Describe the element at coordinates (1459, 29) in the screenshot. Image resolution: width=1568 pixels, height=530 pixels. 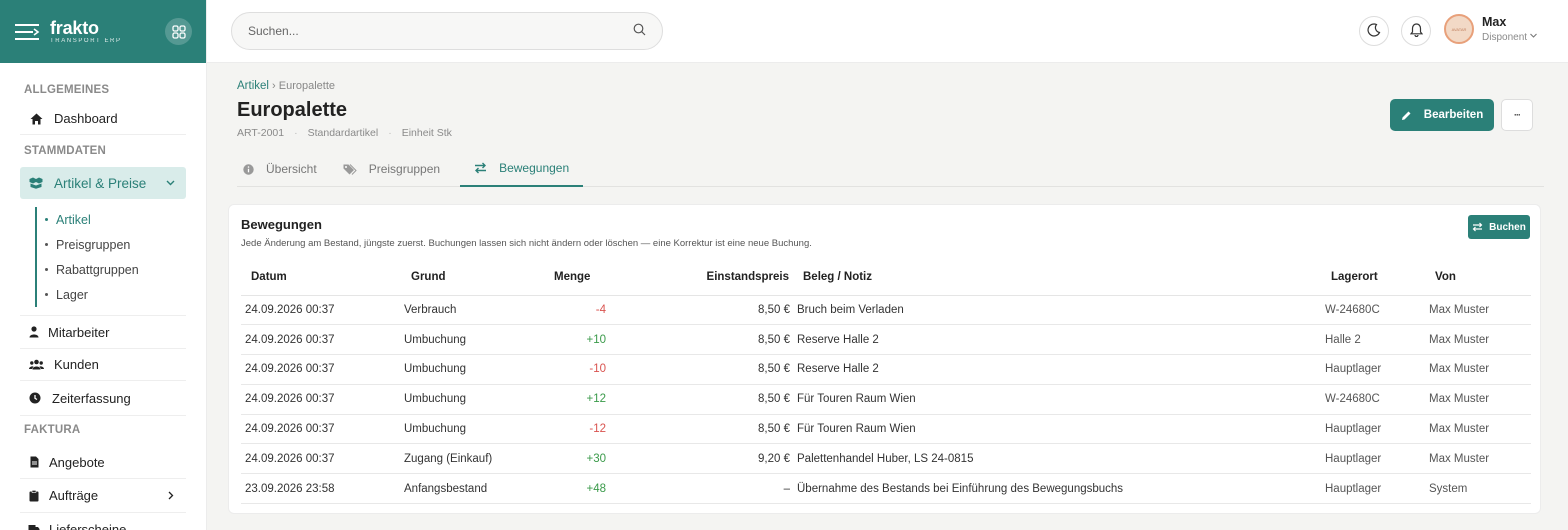
I see `avatar: AVATAR` at that location.